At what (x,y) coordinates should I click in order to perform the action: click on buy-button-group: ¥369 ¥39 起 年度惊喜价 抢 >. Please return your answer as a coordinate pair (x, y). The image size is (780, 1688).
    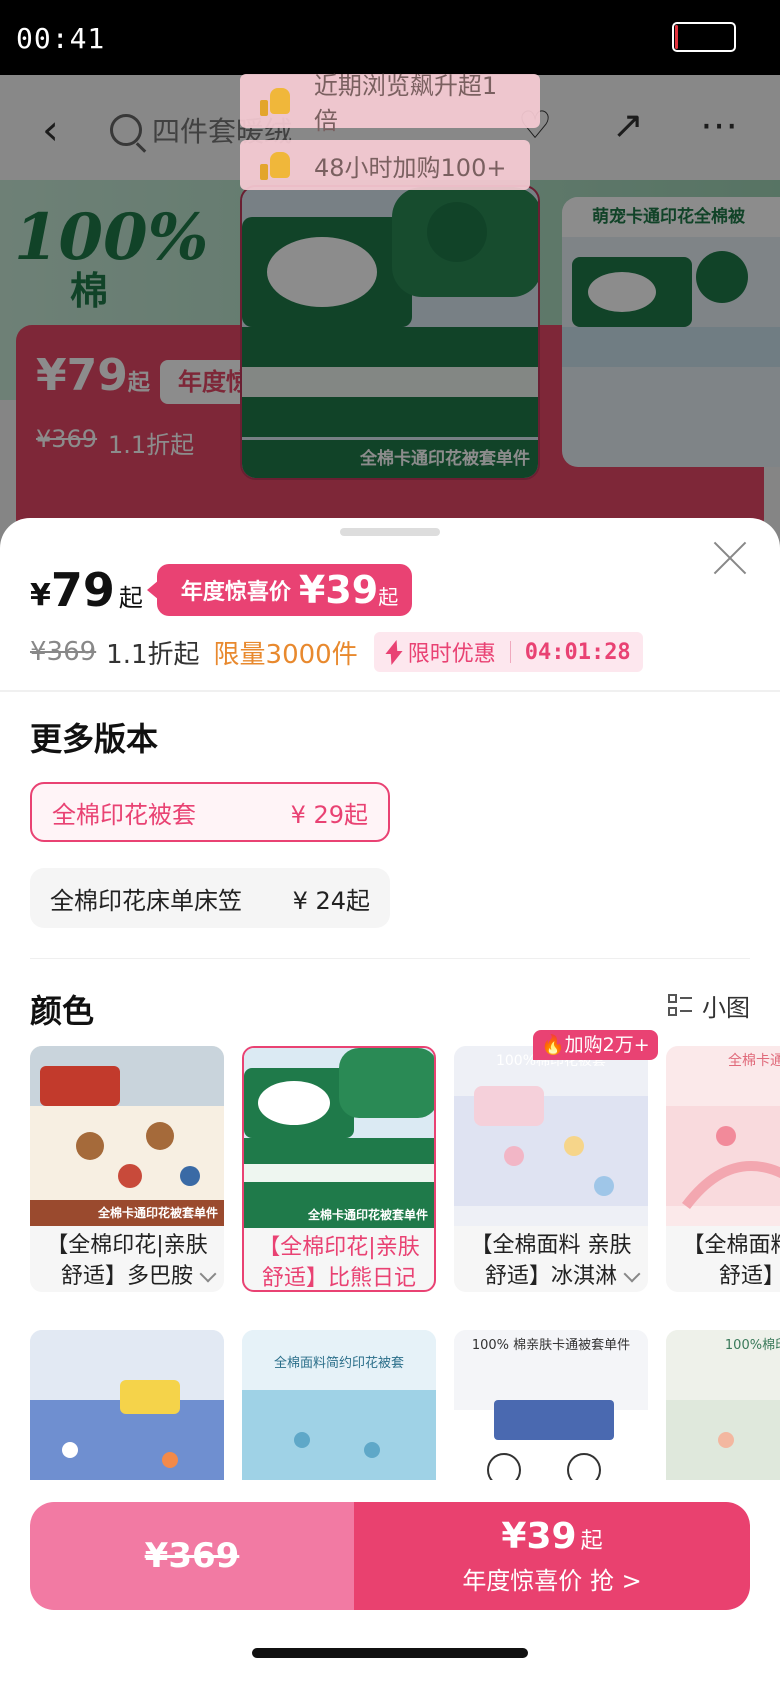
    Looking at the image, I should click on (390, 1556).